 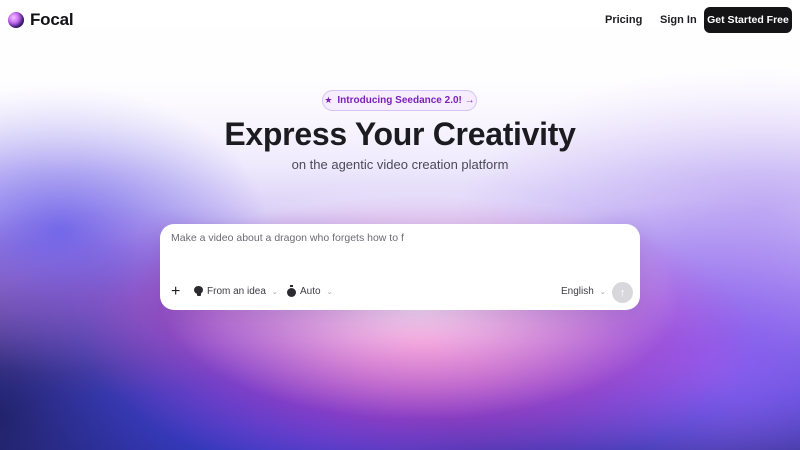 I want to click on arrow-up-icon: ↑, so click(x=622, y=292).